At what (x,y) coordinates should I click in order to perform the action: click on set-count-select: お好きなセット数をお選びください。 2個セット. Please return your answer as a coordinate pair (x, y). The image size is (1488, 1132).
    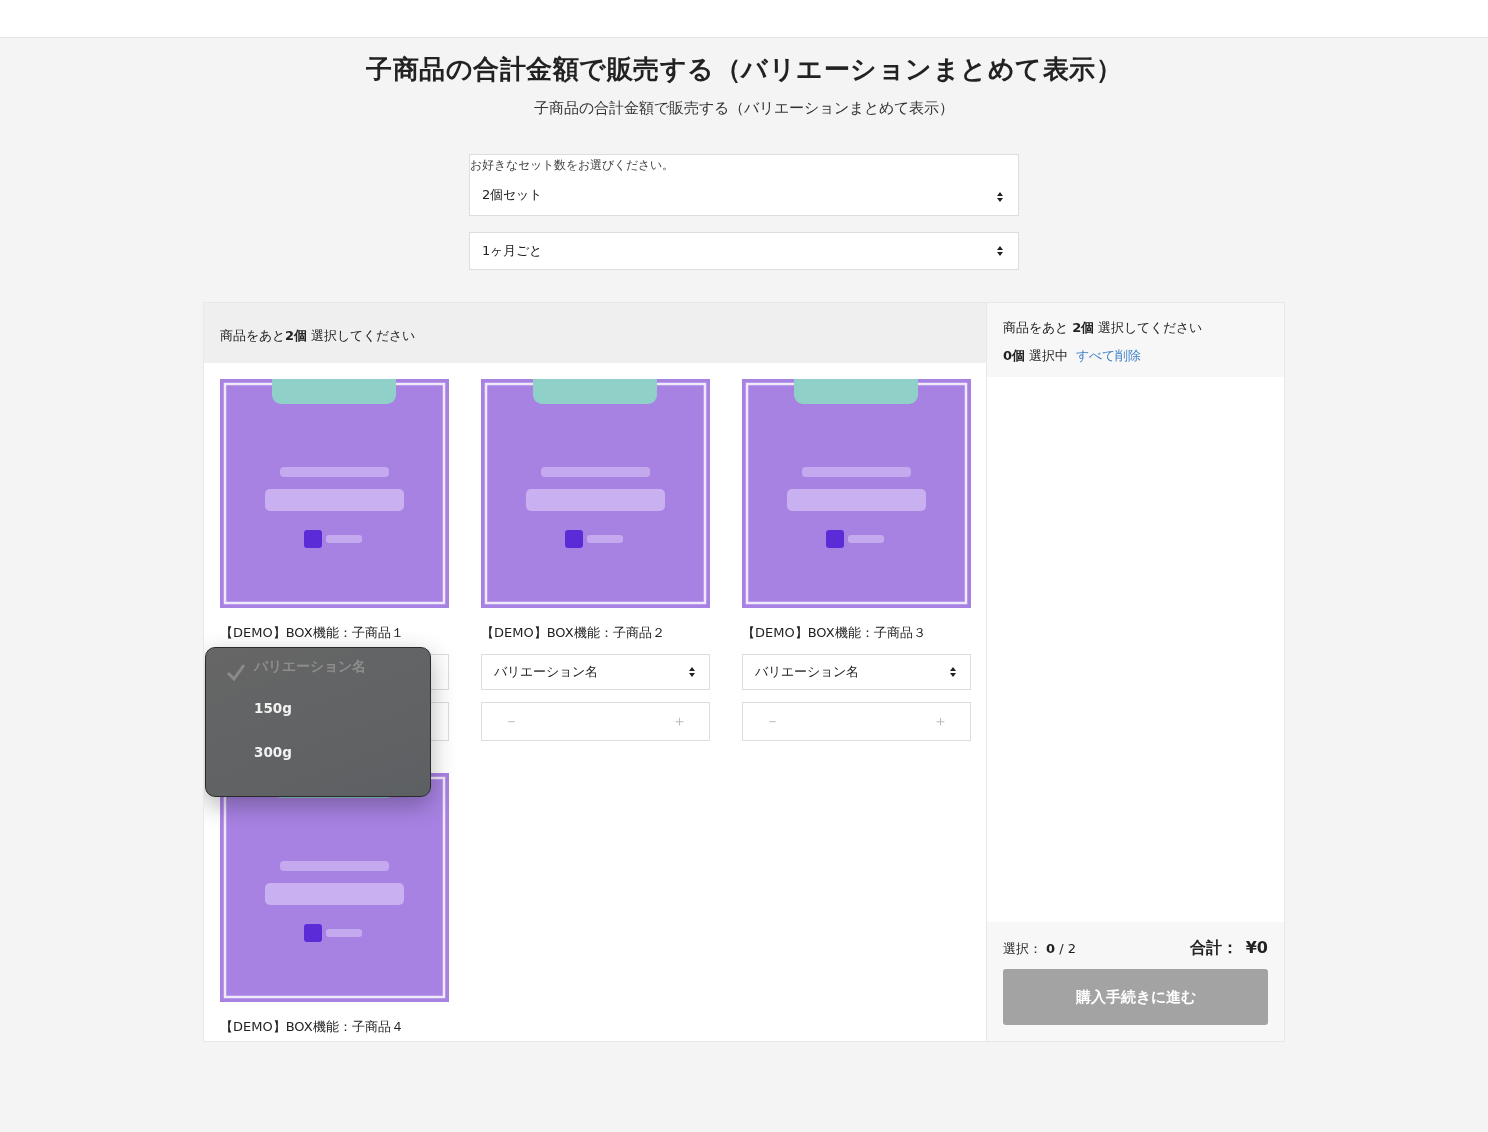
    Looking at the image, I should click on (744, 185).